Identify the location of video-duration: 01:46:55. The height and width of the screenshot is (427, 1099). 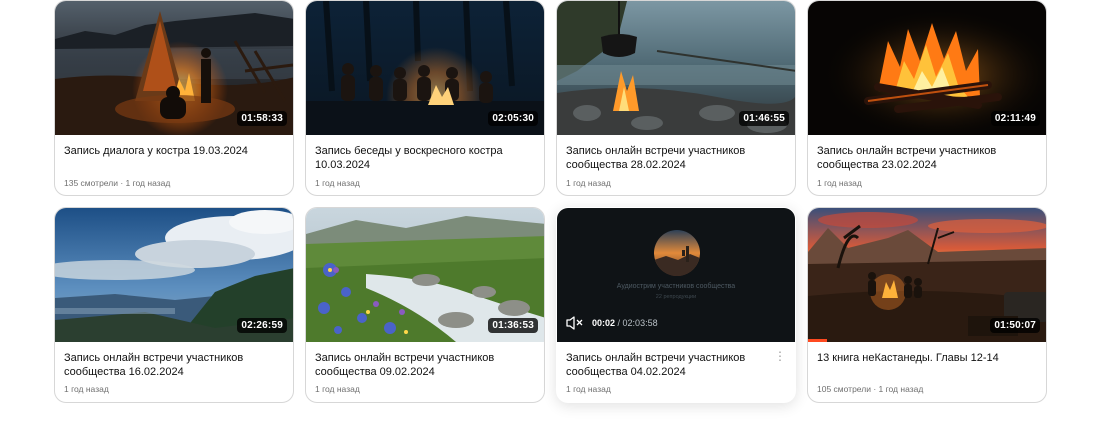
(764, 118).